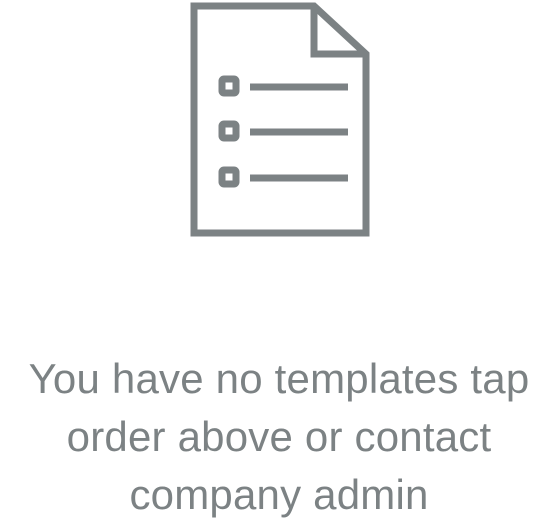 The width and height of the screenshot is (558, 519). I want to click on empty-message-line-2: order above or contact, so click(279, 436).